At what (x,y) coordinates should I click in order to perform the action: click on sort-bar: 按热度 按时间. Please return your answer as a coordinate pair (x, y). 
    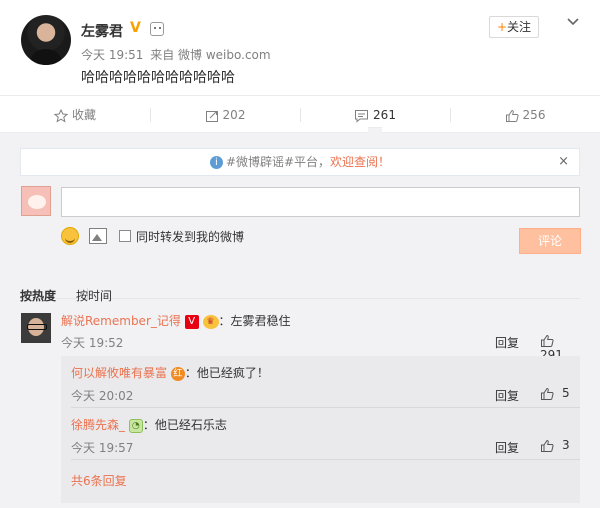
    Looking at the image, I should click on (300, 286).